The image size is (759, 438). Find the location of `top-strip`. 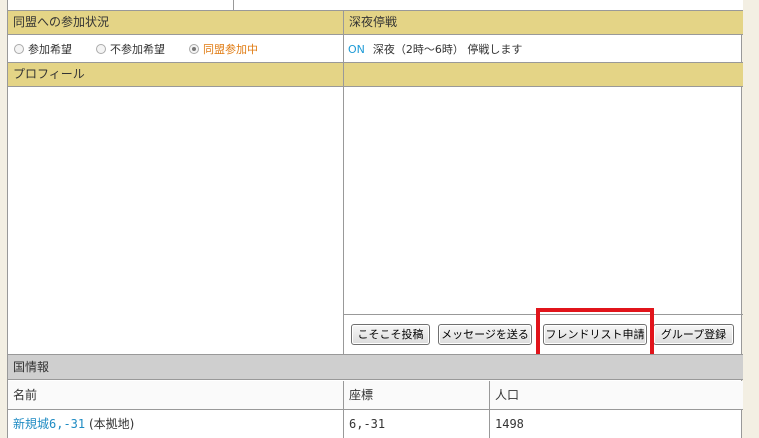

top-strip is located at coordinates (375, 5).